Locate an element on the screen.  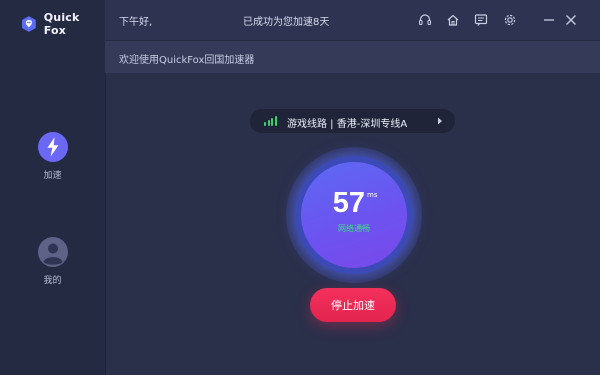
brand: Quick Fox is located at coordinates (62, 24).